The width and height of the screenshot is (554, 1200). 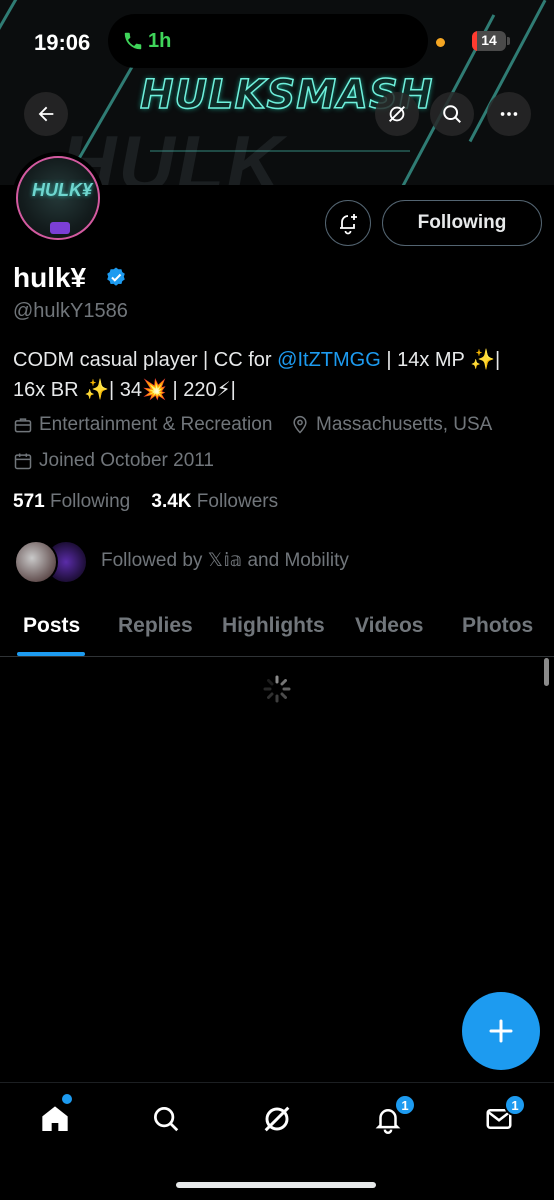 What do you see at coordinates (389, 626) in the screenshot?
I see `tab-videos: Videos` at bounding box center [389, 626].